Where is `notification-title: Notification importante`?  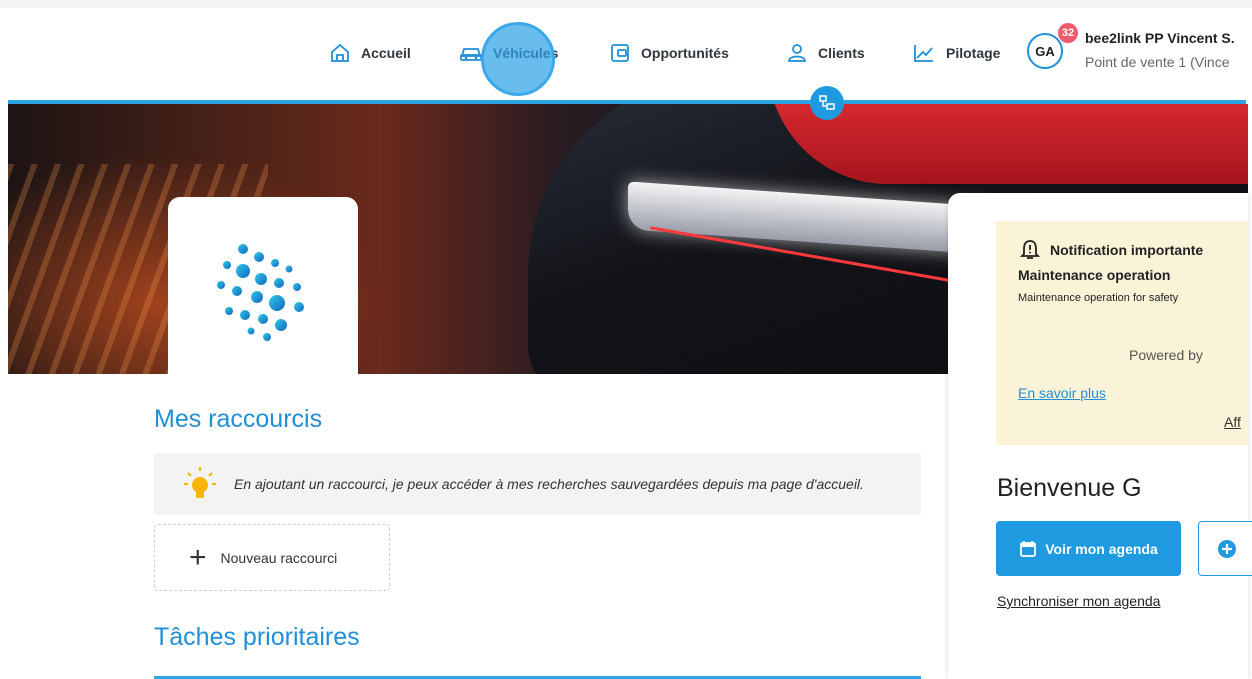 notification-title: Notification importante is located at coordinates (1127, 250).